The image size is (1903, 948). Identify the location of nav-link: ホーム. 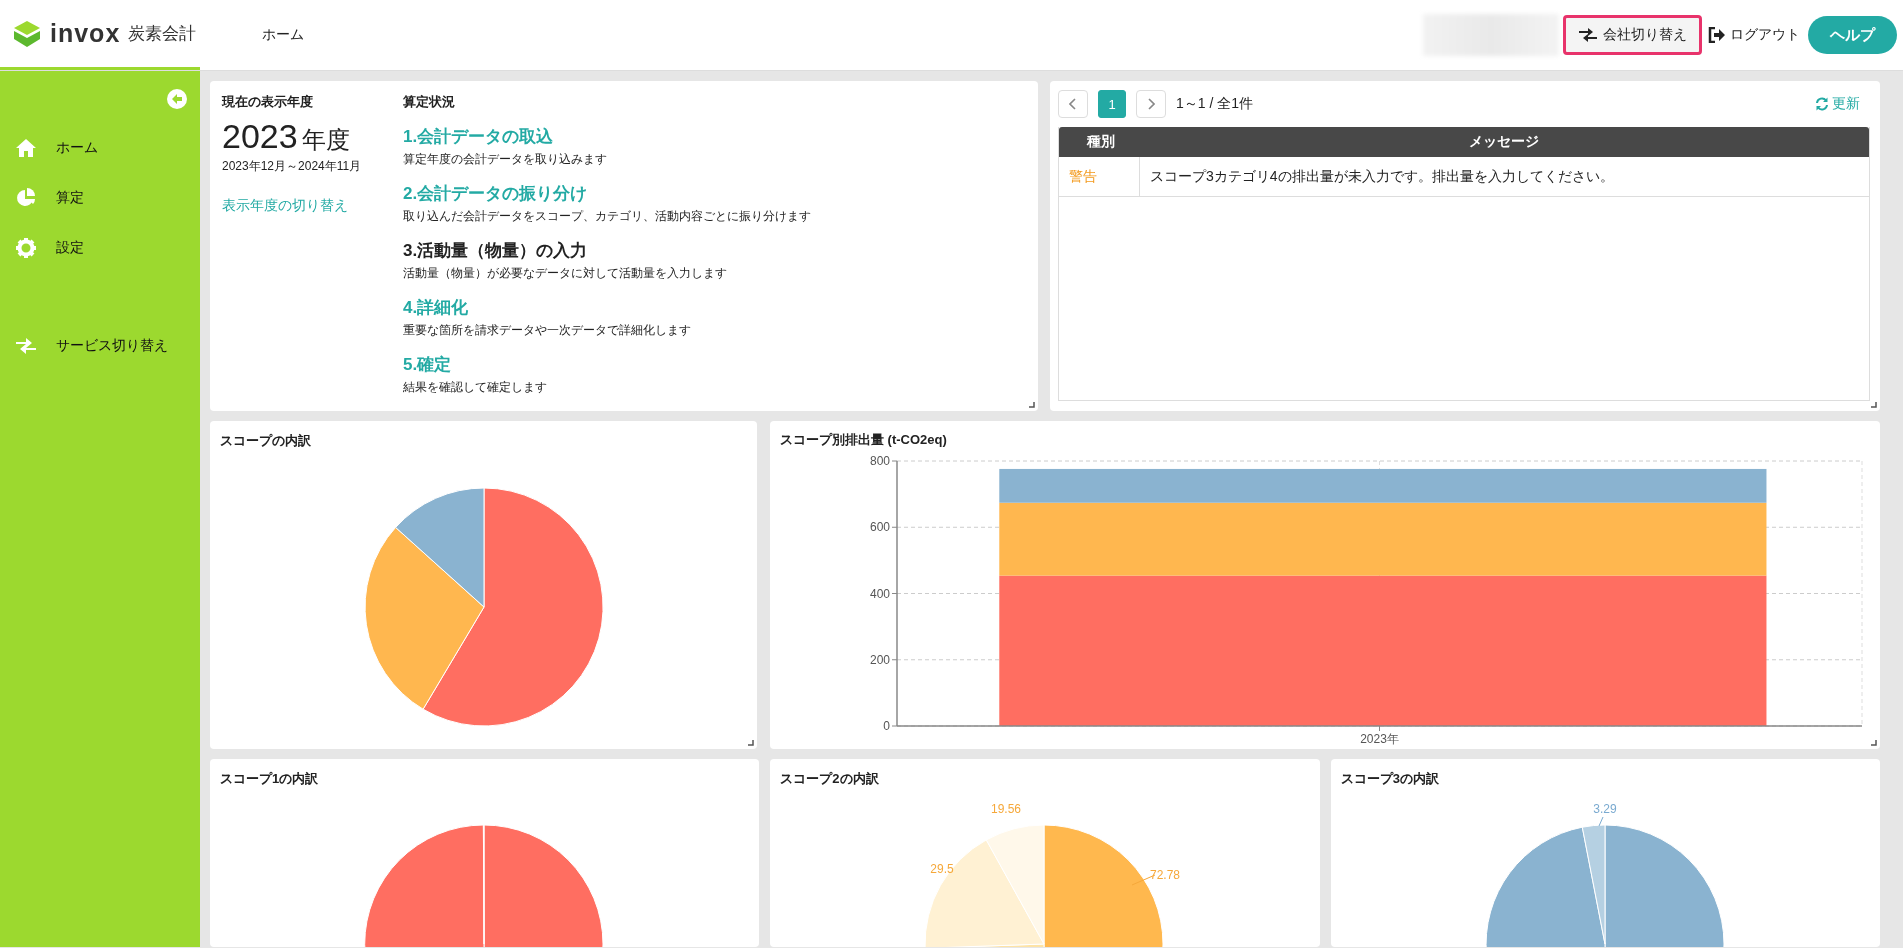
(283, 35).